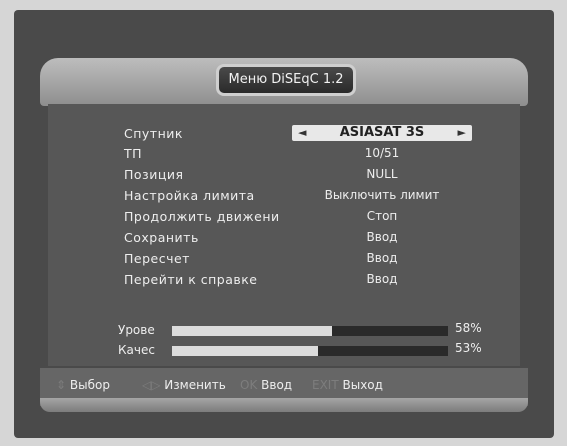  Describe the element at coordinates (133, 153) in the screenshot. I see `row-label-tp: ТП` at that location.